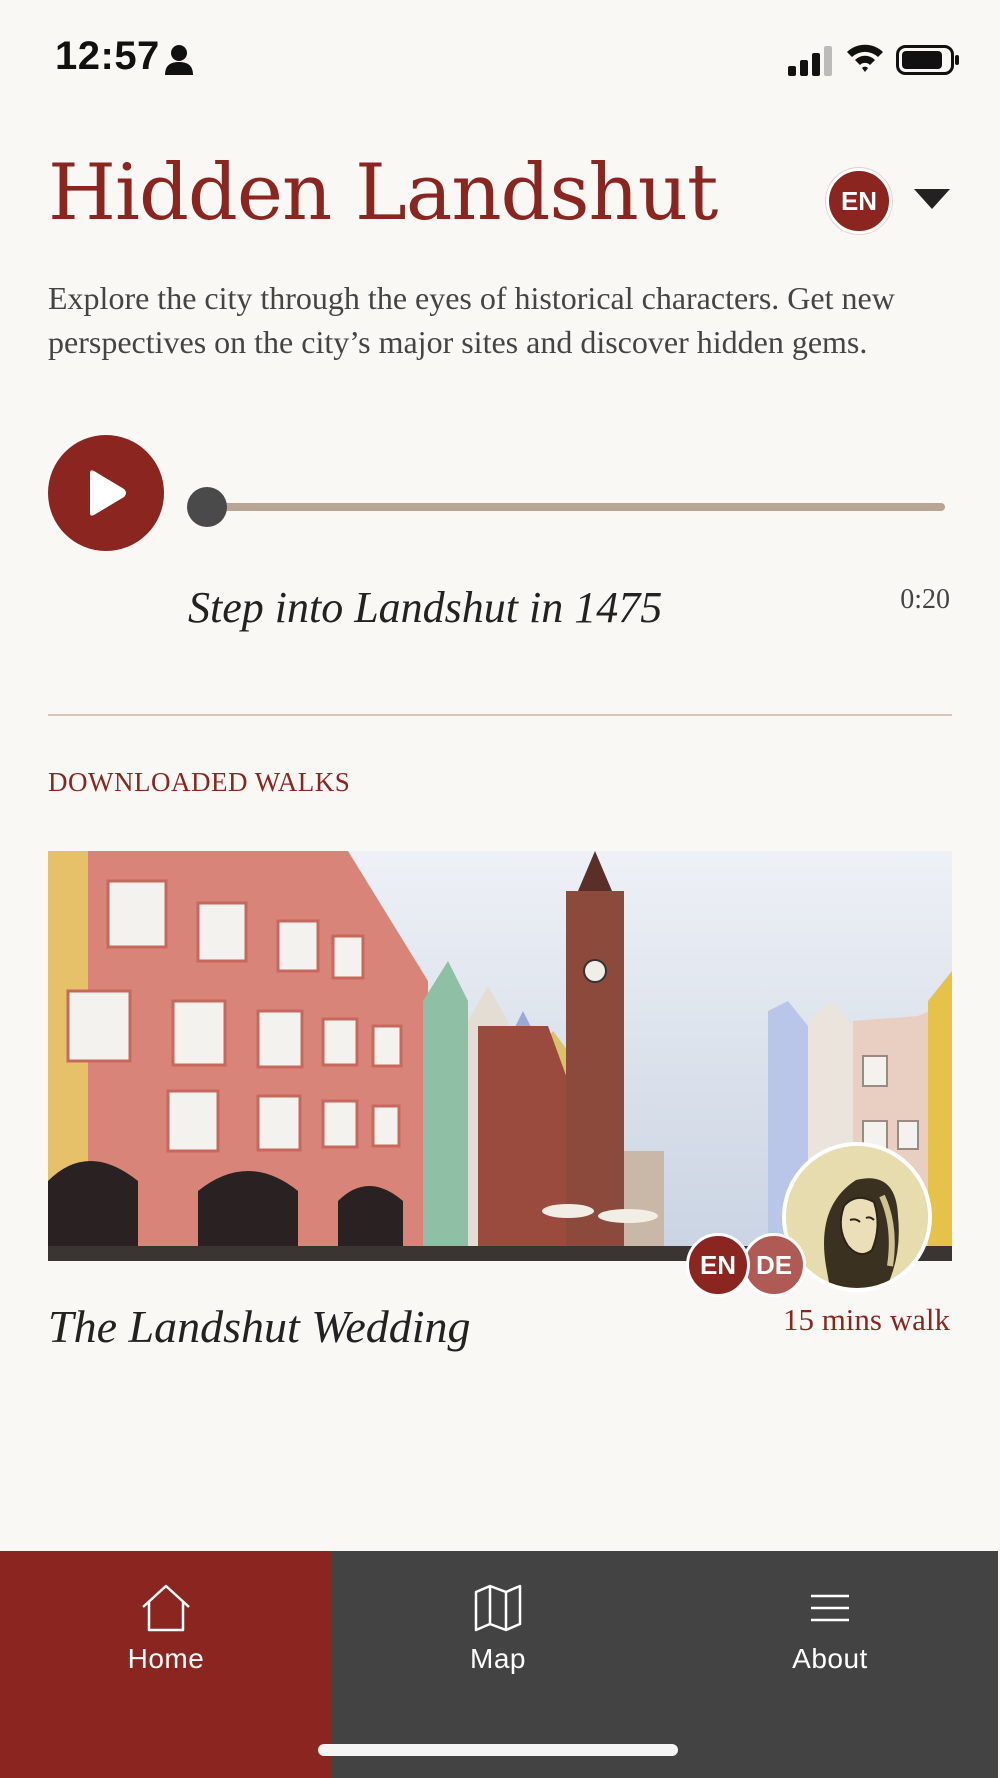 This screenshot has width=1000, height=1778. I want to click on track-time: 0:20, so click(925, 599).